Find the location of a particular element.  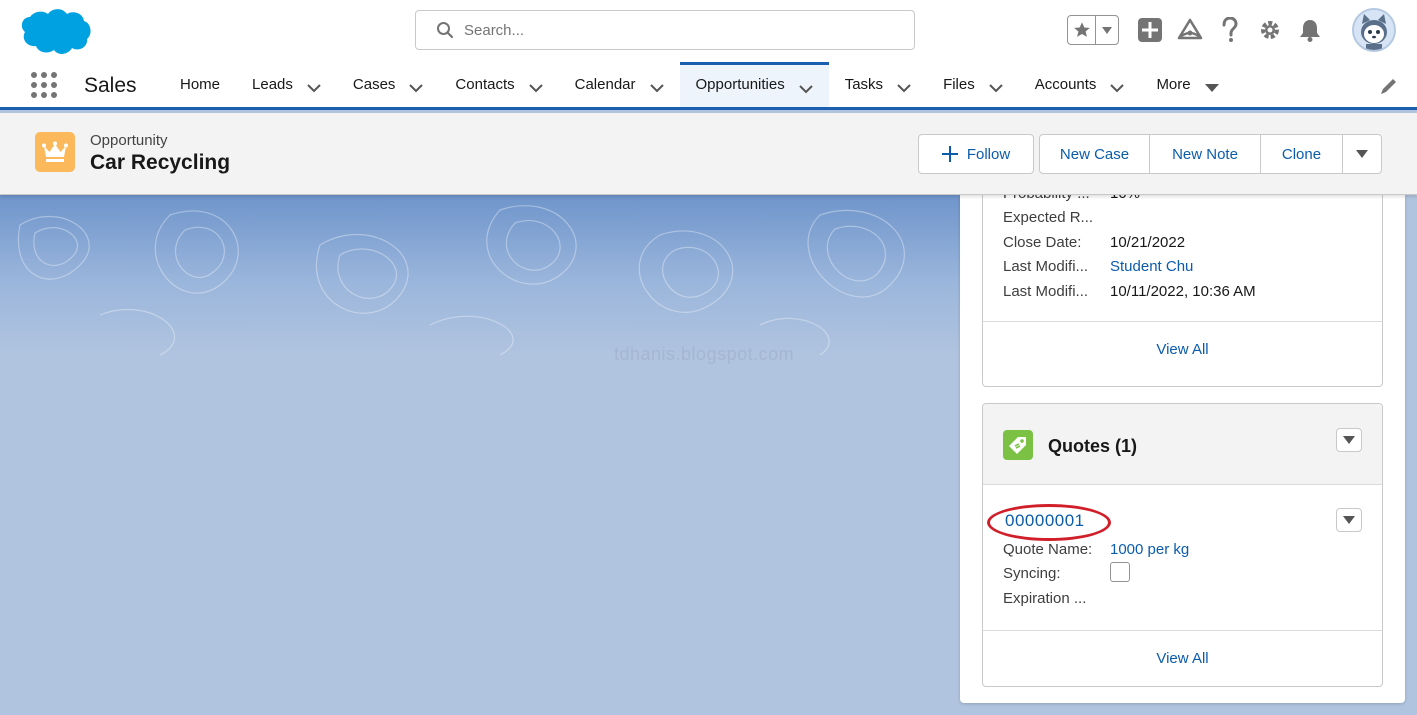

field-label: Close Date: is located at coordinates (1042, 242).